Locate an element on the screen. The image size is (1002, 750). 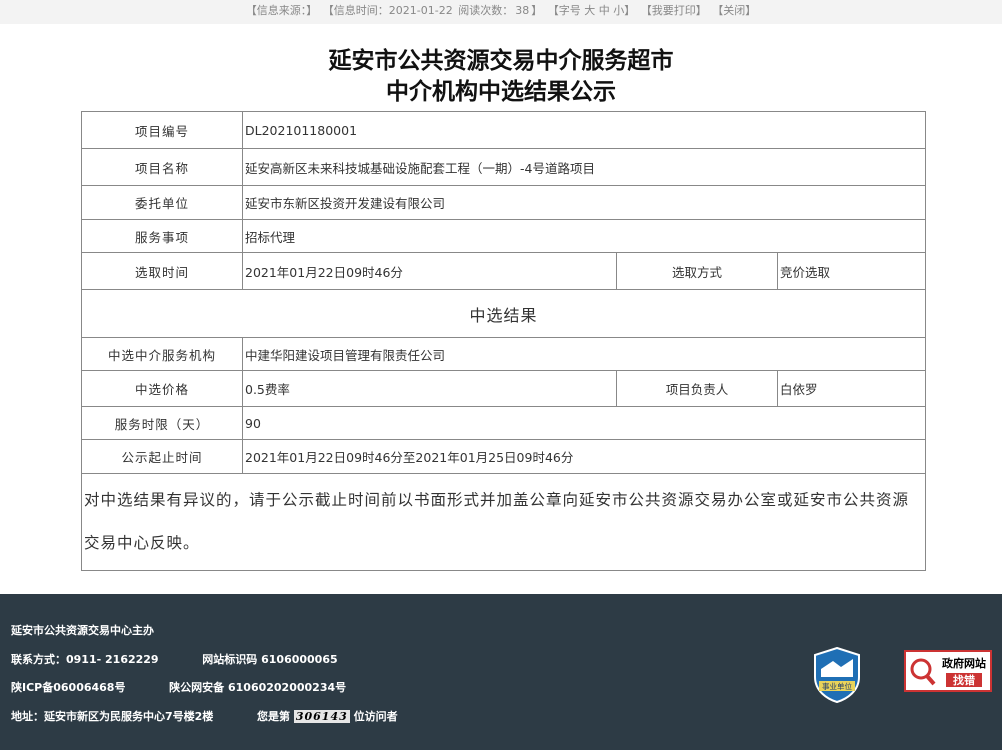
gov-text-2: 找错 is located at coordinates (964, 680).